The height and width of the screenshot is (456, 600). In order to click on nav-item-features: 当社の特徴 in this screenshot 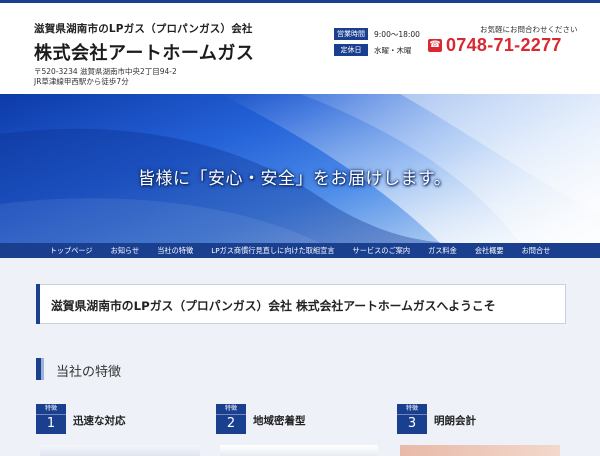, I will do `click(175, 250)`.